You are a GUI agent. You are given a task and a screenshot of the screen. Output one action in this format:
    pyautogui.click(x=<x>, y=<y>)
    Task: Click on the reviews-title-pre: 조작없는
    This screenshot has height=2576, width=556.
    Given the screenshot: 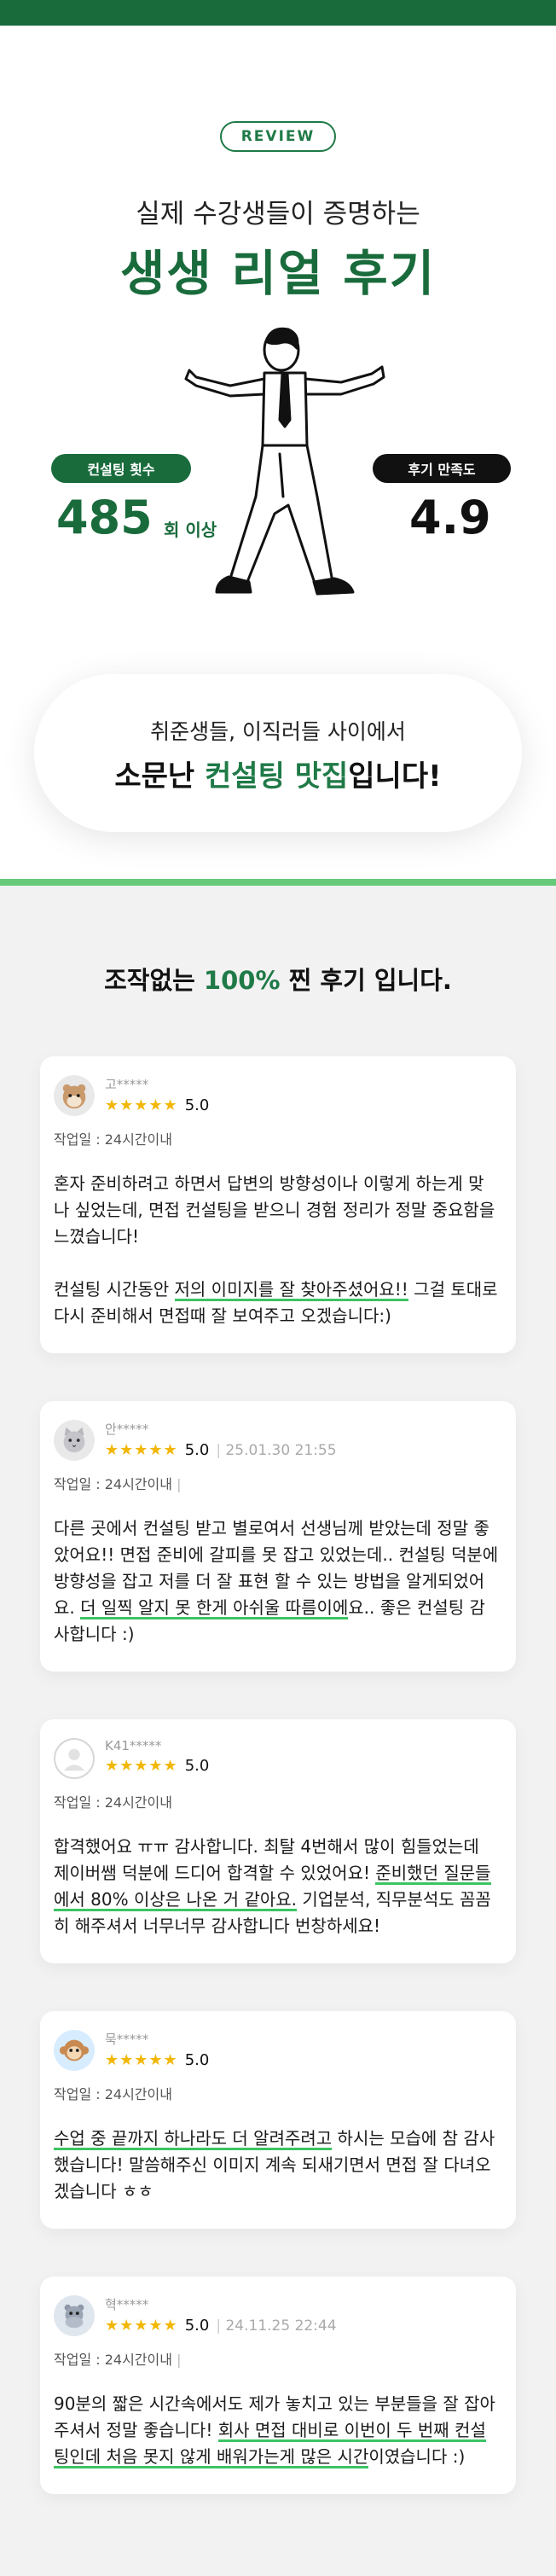 What is the action you would take?
    pyautogui.click(x=154, y=981)
    